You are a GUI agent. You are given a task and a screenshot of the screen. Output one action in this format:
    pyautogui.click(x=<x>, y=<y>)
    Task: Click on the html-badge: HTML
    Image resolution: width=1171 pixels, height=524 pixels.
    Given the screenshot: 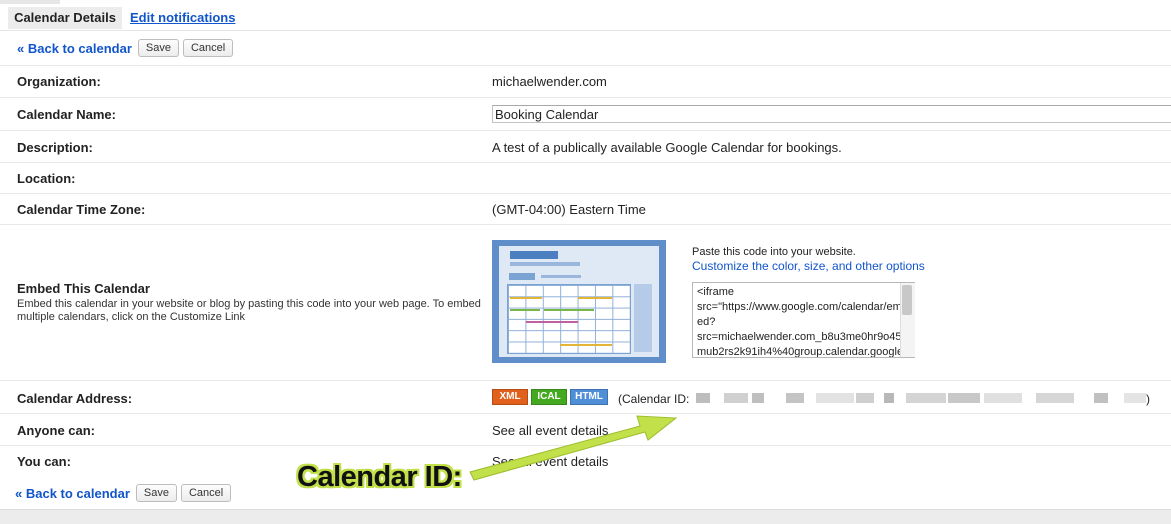 What is the action you would take?
    pyautogui.click(x=589, y=397)
    